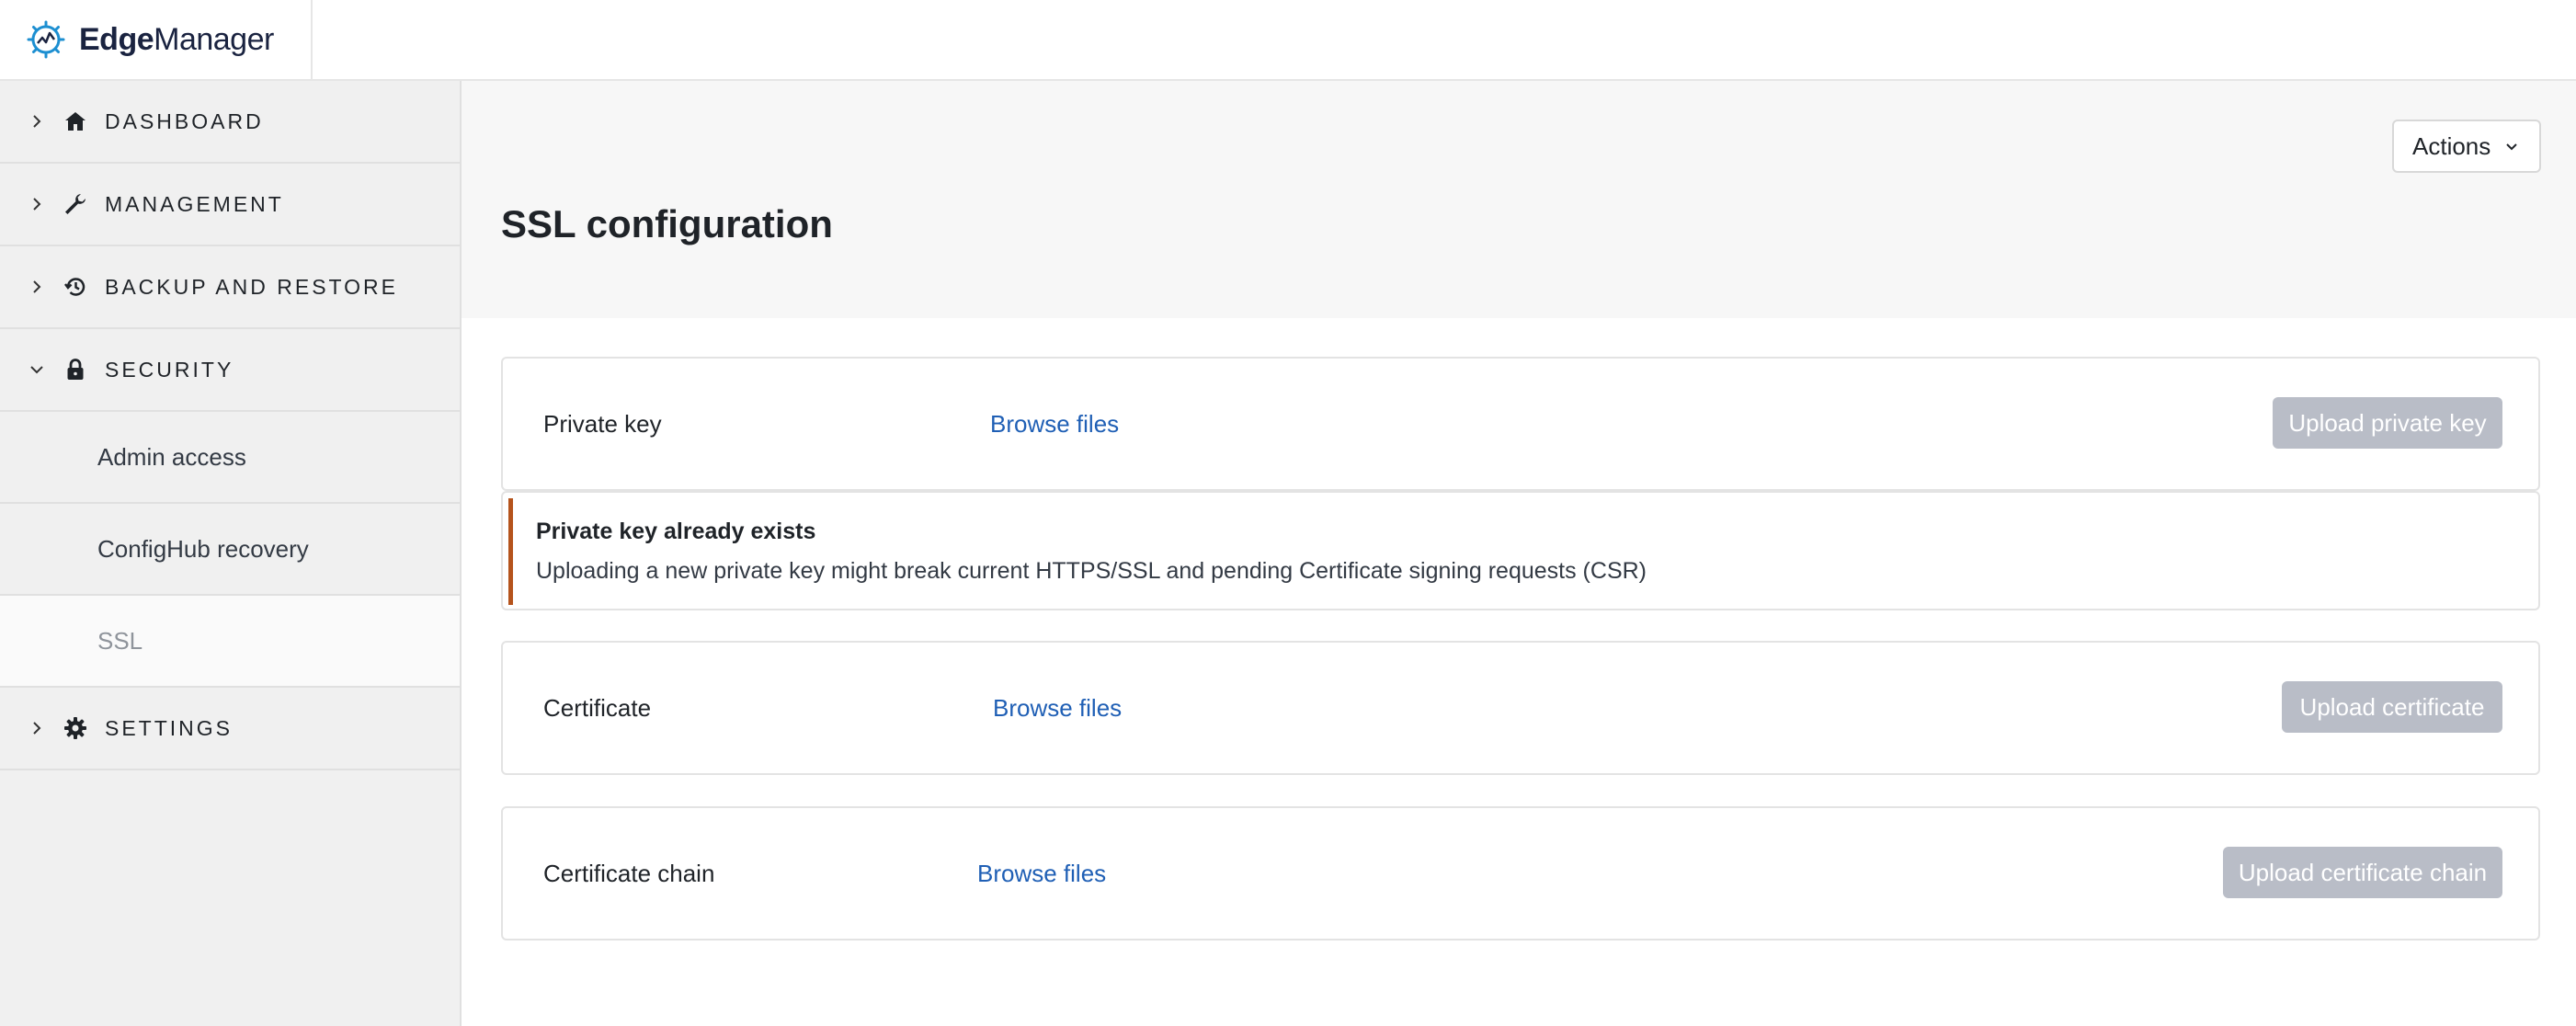  Describe the element at coordinates (230, 550) in the screenshot. I see `sidebar-subitem-confighub-recovery: ConfigHub recovery` at that location.